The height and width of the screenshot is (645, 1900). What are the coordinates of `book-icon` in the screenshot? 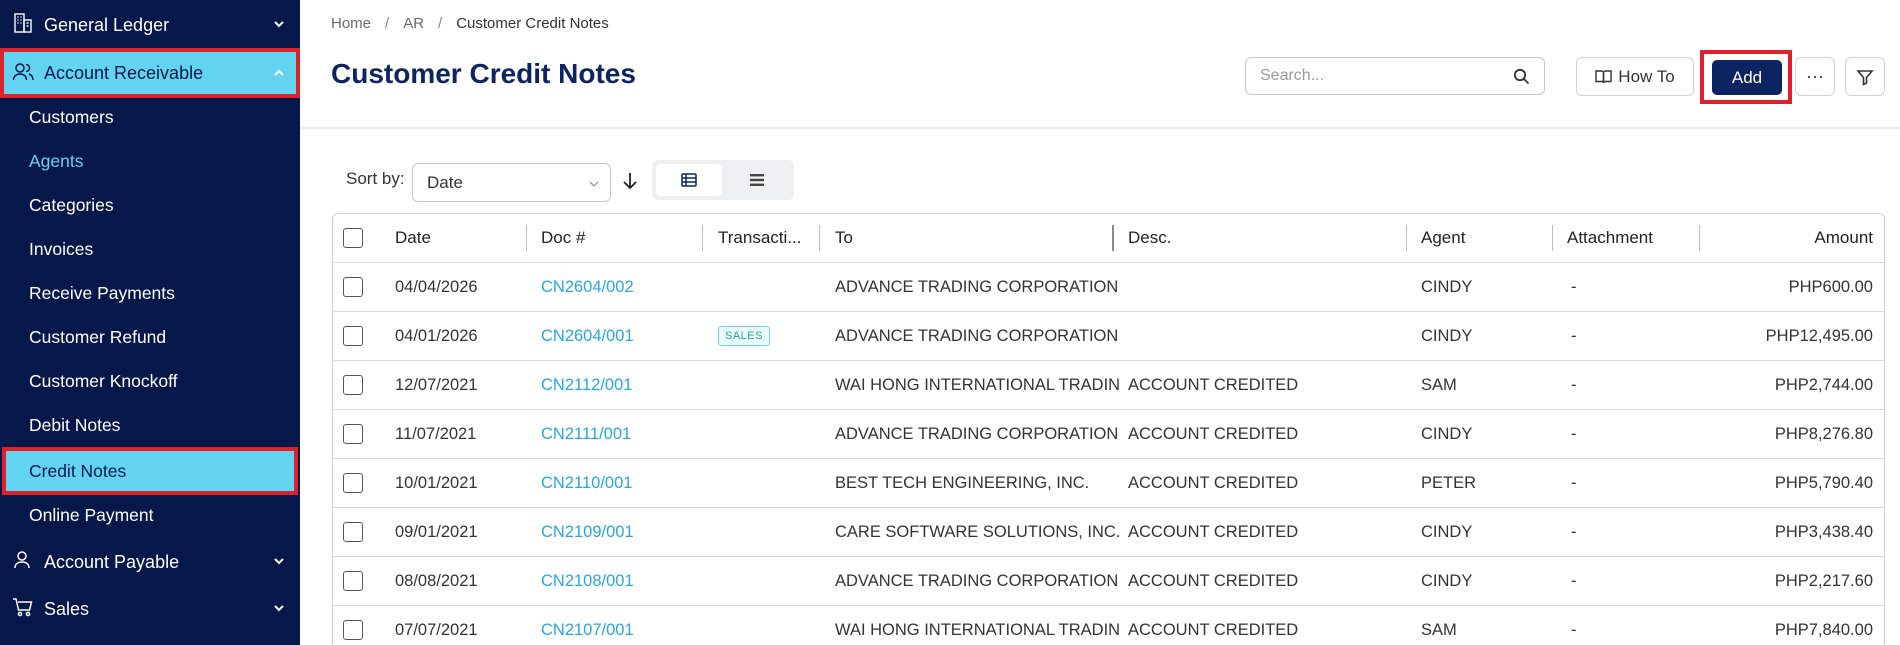 It's located at (1603, 77).